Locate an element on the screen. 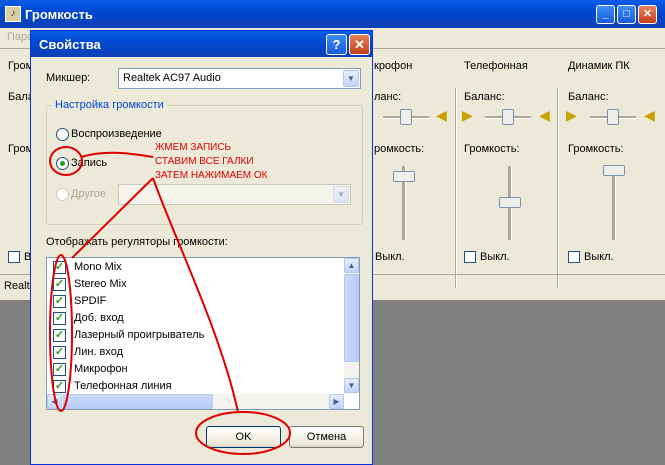 Image resolution: width=665 pixels, height=465 pixels. annotation-line-checkboxes is located at coordinates (112, 218).